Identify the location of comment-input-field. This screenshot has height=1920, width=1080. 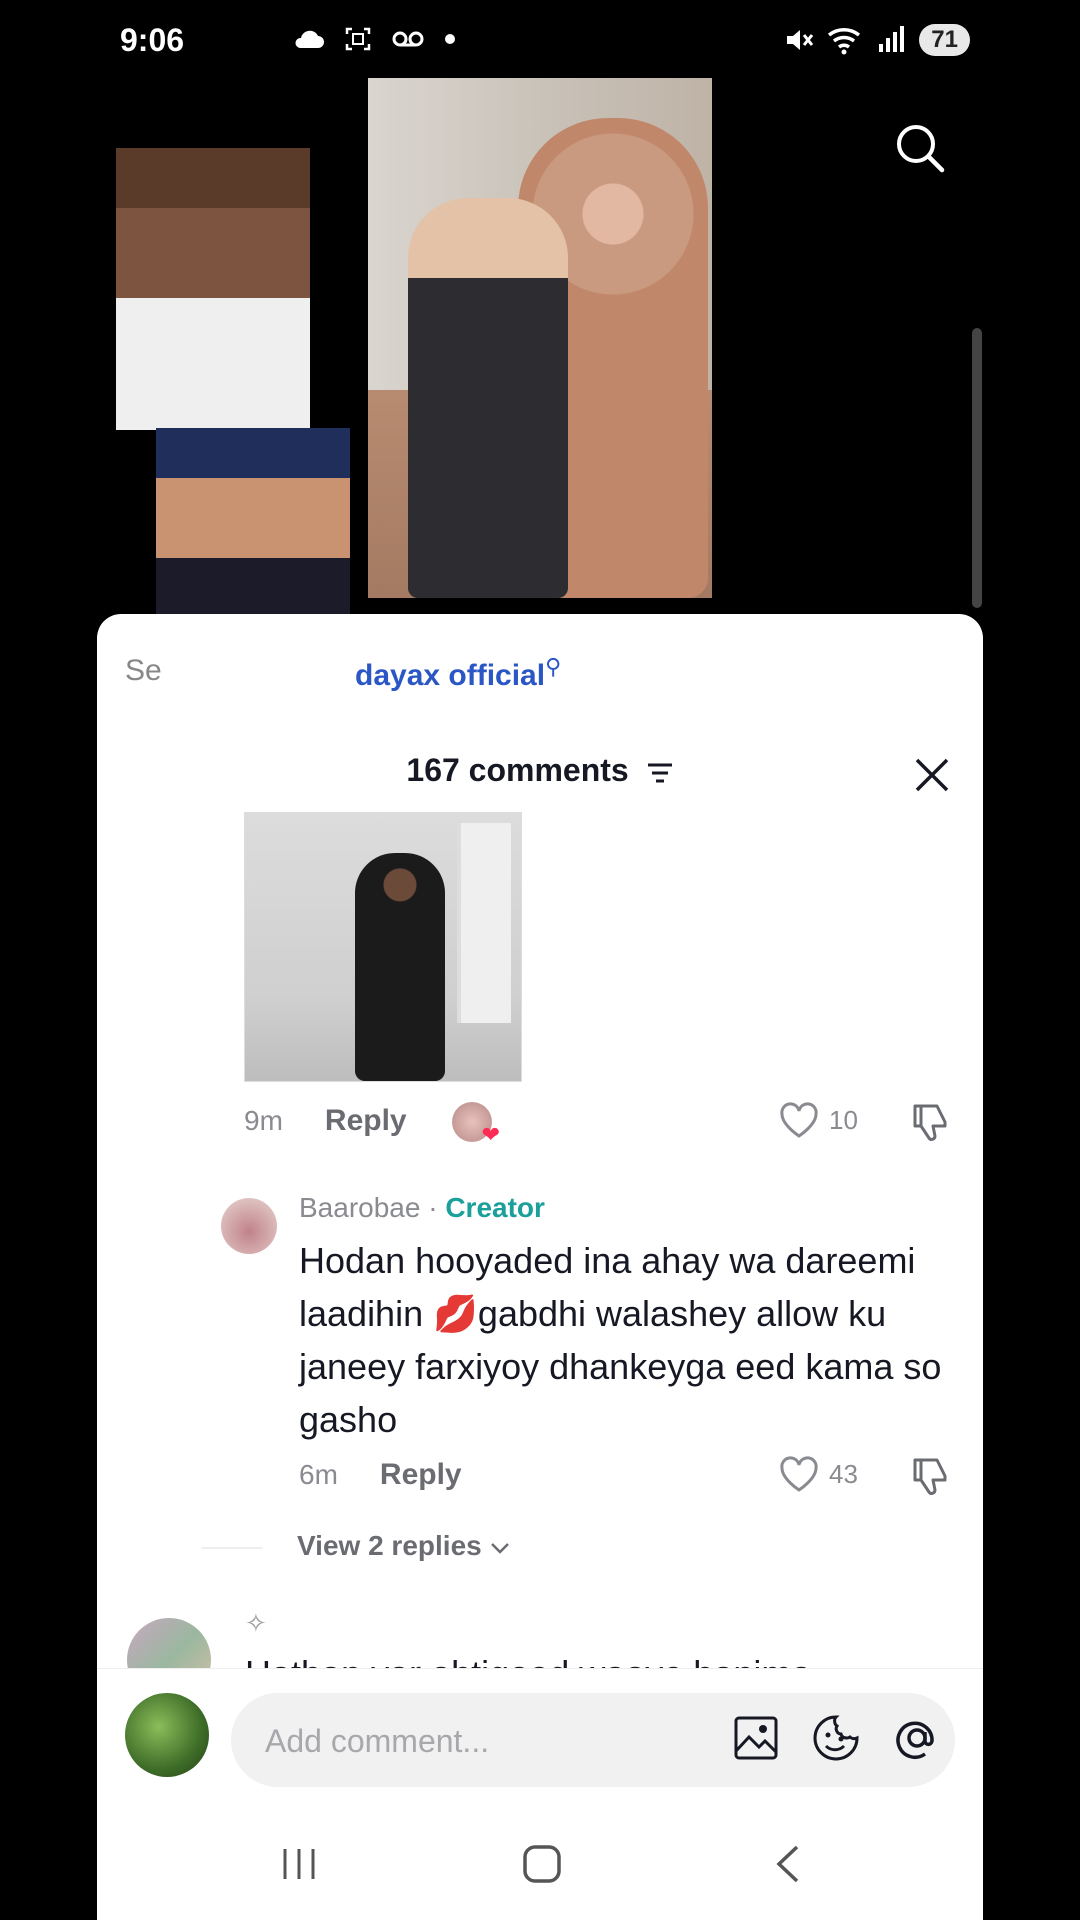
(593, 1741).